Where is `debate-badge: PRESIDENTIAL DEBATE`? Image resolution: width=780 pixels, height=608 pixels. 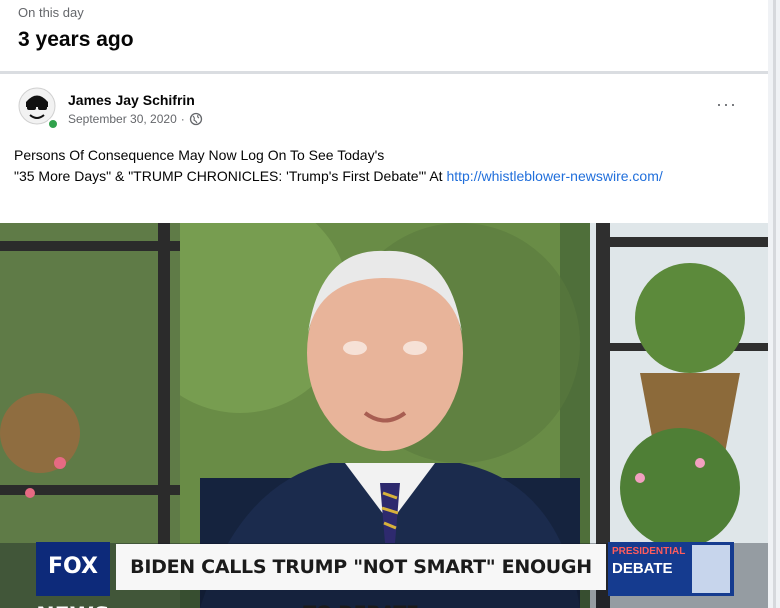
debate-badge: PRESIDENTIAL DEBATE is located at coordinates (671, 569).